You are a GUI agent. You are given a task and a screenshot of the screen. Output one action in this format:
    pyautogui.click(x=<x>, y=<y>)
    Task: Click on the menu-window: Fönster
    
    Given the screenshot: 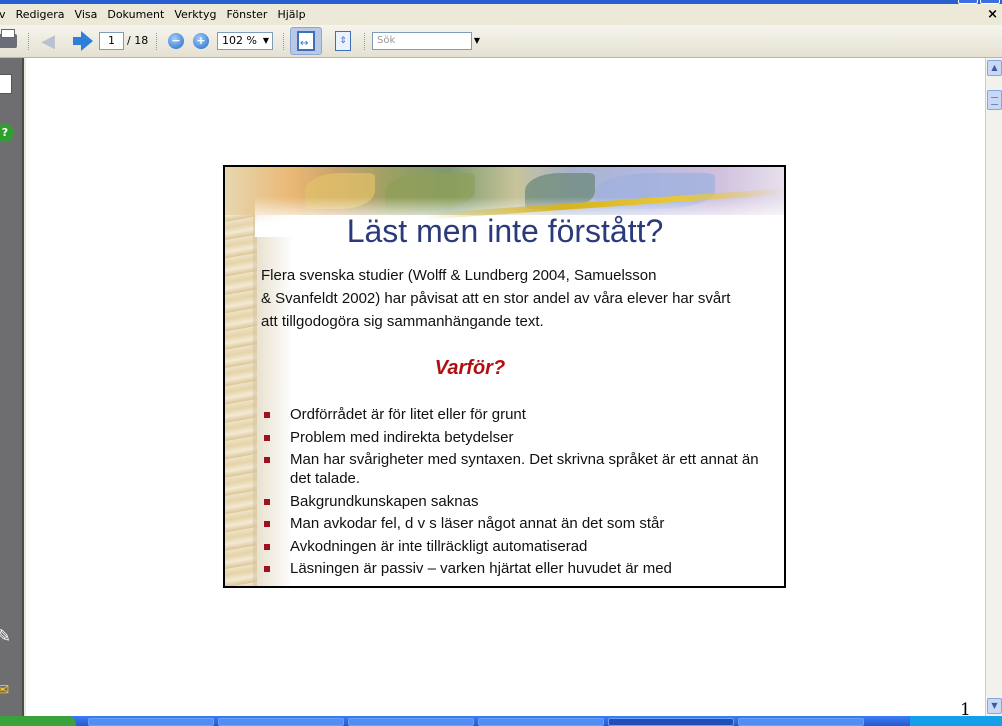 What is the action you would take?
    pyautogui.click(x=246, y=14)
    